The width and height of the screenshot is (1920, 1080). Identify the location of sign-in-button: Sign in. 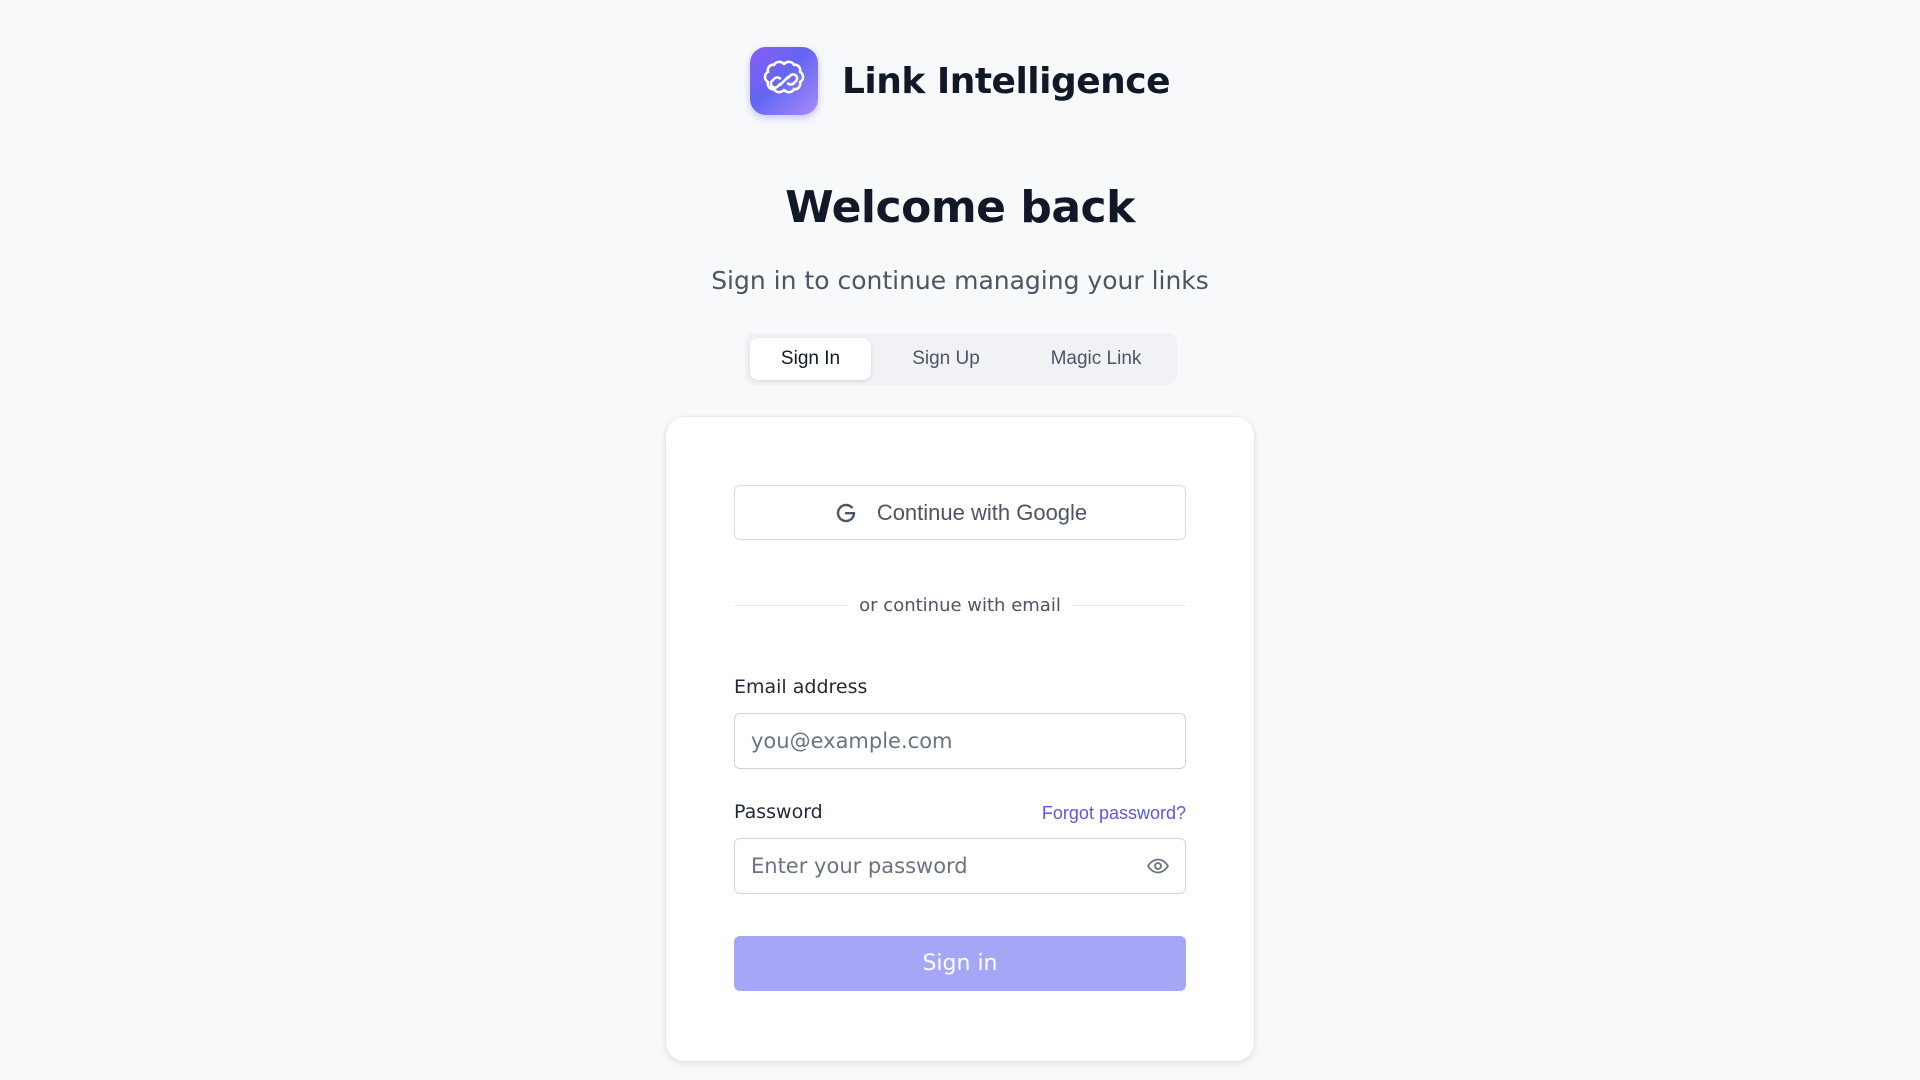
(960, 963).